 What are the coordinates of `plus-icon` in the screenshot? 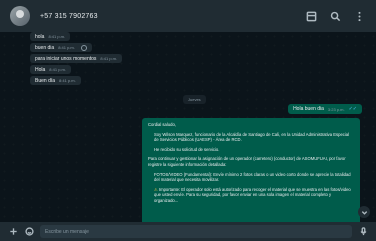 It's located at (13, 232).